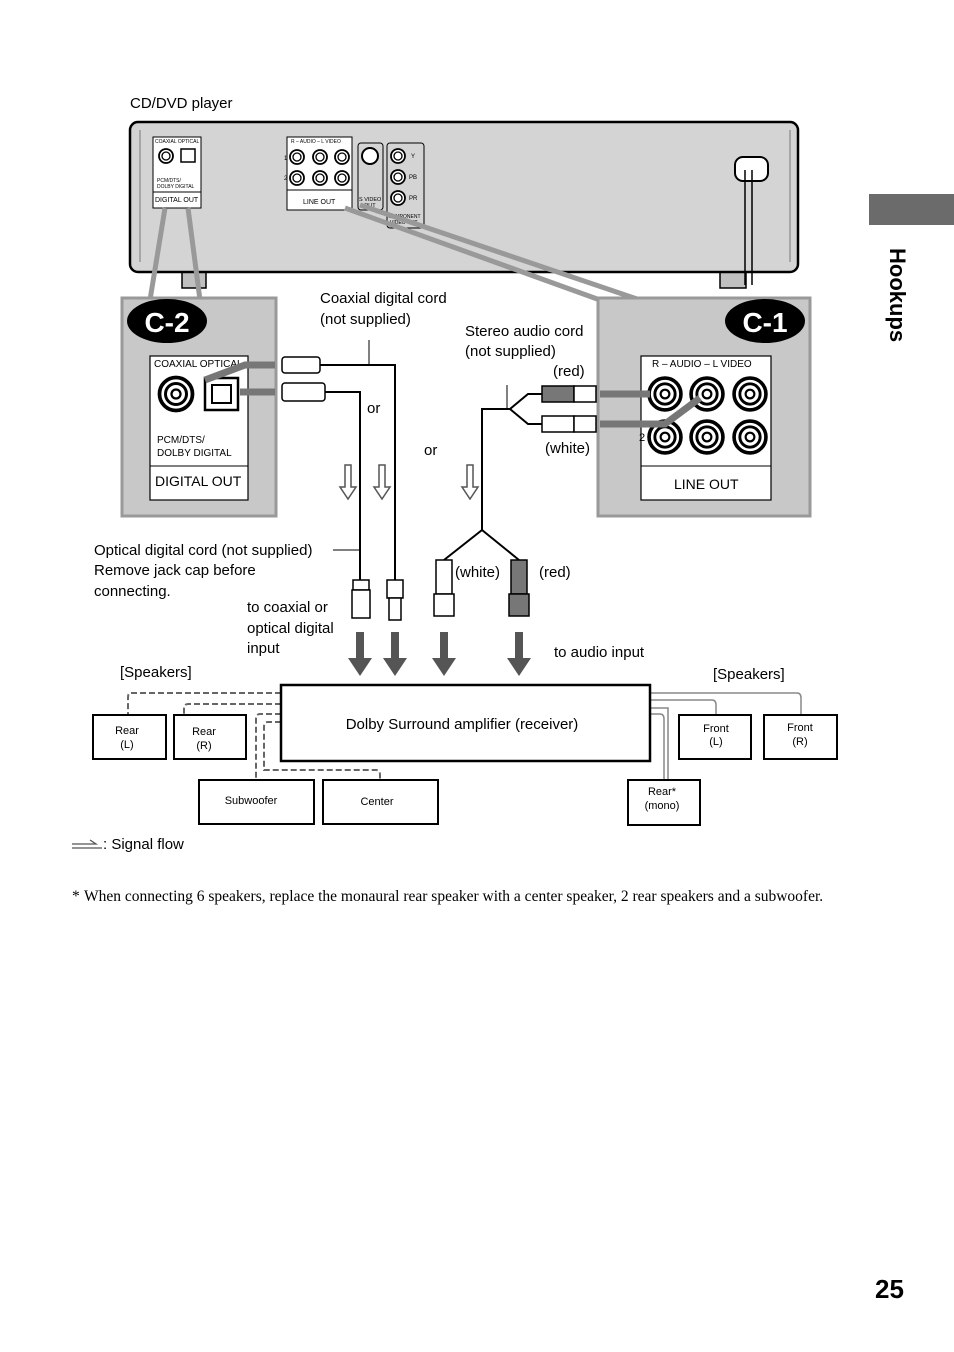 Image resolution: width=954 pixels, height=1352 pixels. What do you see at coordinates (143, 844) in the screenshot?
I see `svg-text:: Signal flow: : Signal flow` at bounding box center [143, 844].